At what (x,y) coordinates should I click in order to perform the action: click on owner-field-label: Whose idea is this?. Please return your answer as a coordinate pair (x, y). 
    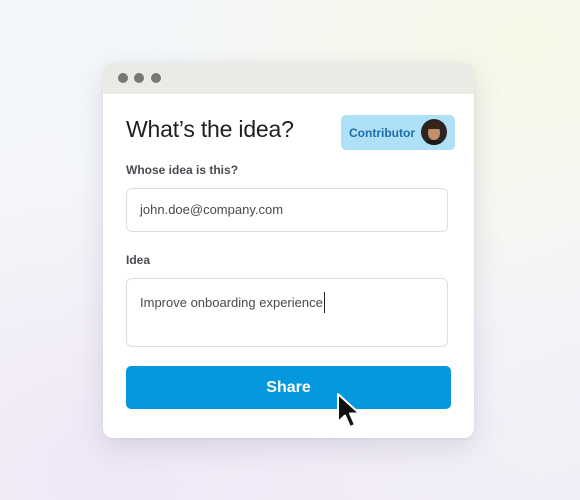
    Looking at the image, I should click on (182, 170).